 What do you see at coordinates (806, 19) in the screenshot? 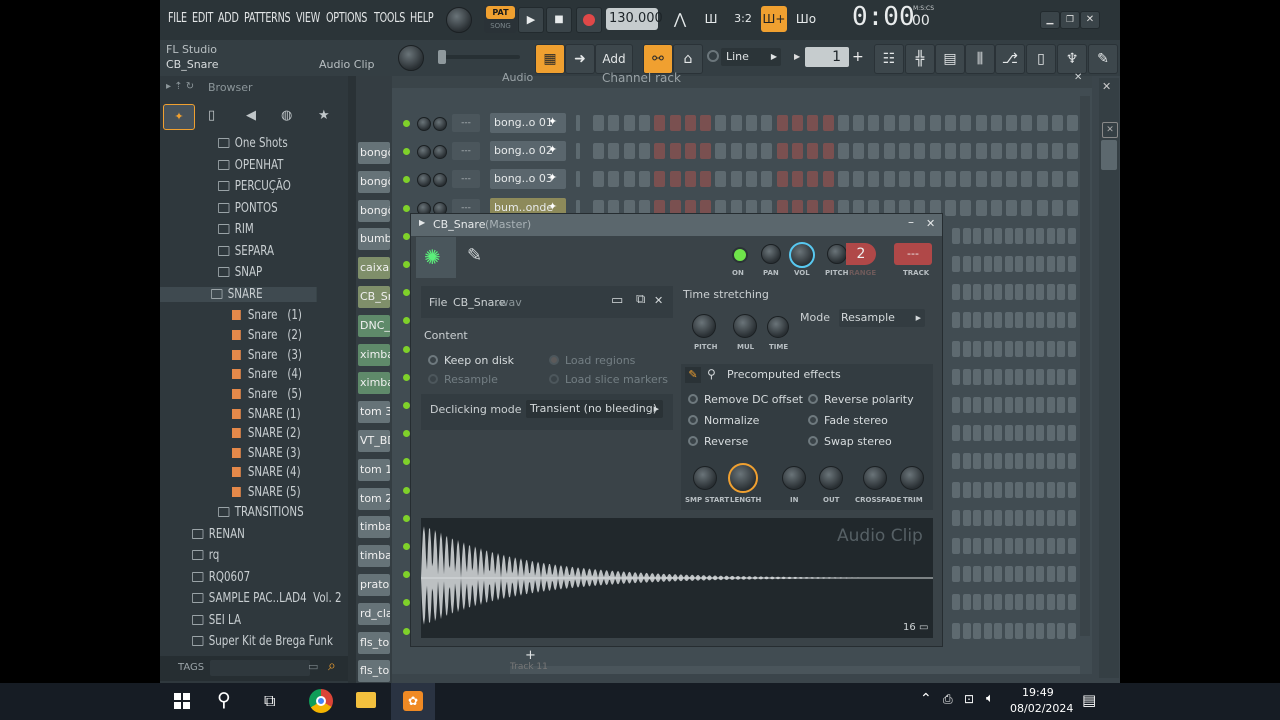
I see `loop-record-icon: Шo` at bounding box center [806, 19].